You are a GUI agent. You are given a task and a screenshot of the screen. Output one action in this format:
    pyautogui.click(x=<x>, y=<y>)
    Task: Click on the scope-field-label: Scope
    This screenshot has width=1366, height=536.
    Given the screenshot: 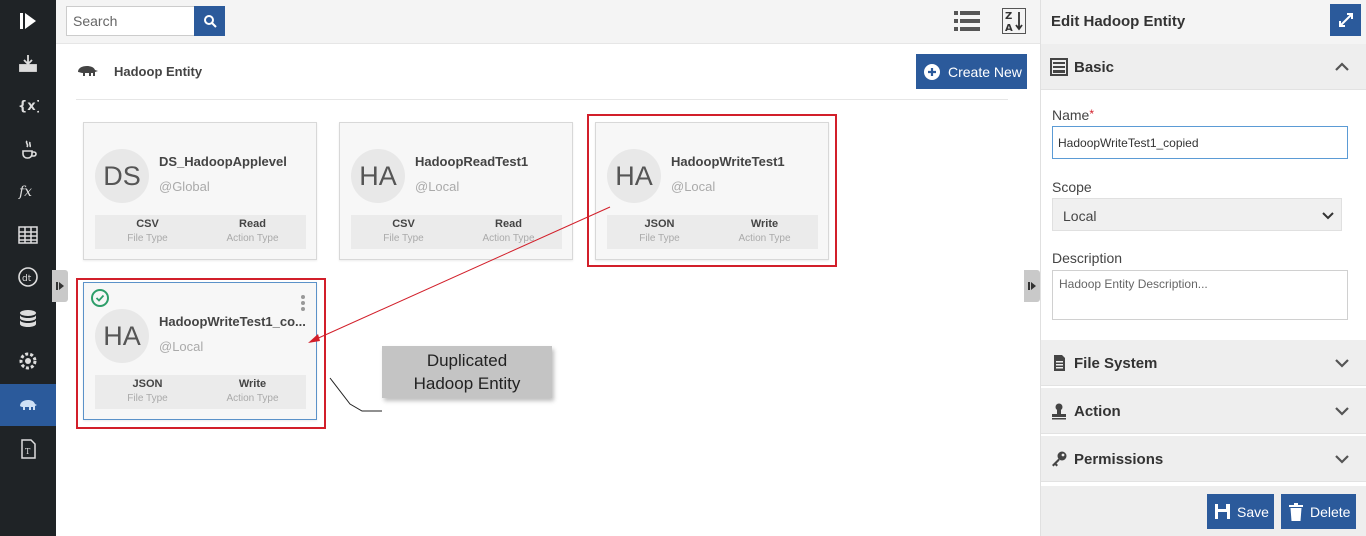 What is the action you would take?
    pyautogui.click(x=1072, y=187)
    